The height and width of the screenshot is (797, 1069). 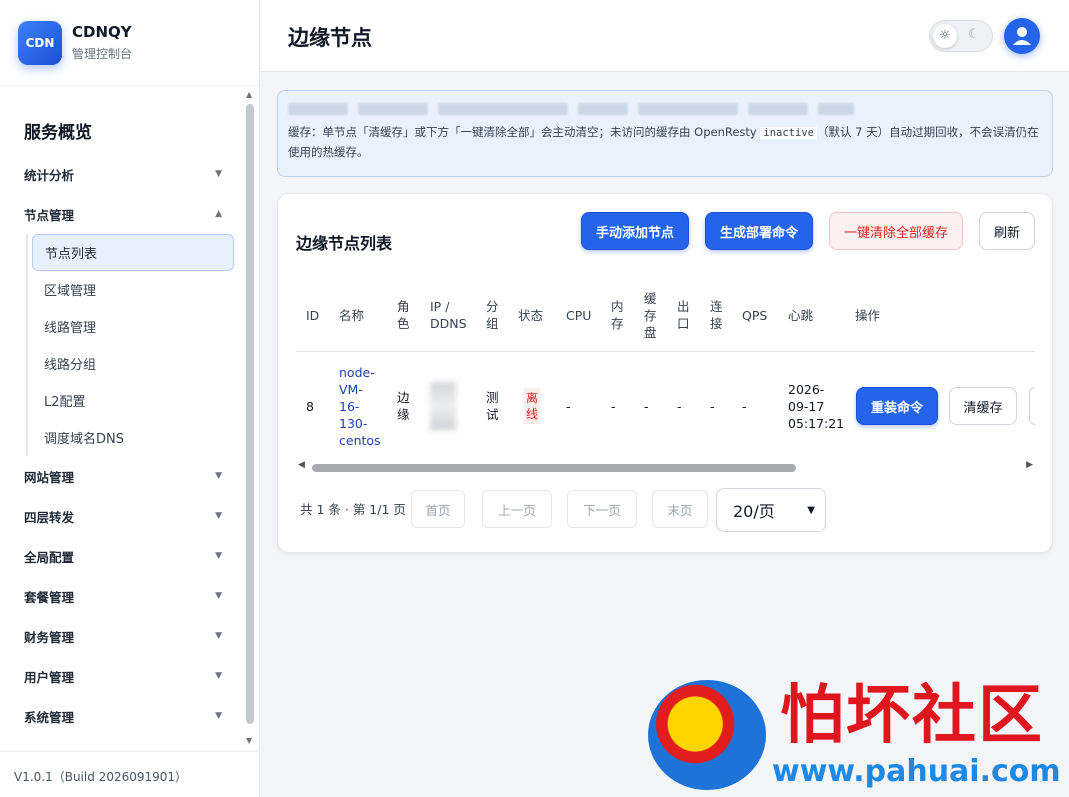 I want to click on top-header: 边缘节点 ☼ ☾, so click(x=665, y=36).